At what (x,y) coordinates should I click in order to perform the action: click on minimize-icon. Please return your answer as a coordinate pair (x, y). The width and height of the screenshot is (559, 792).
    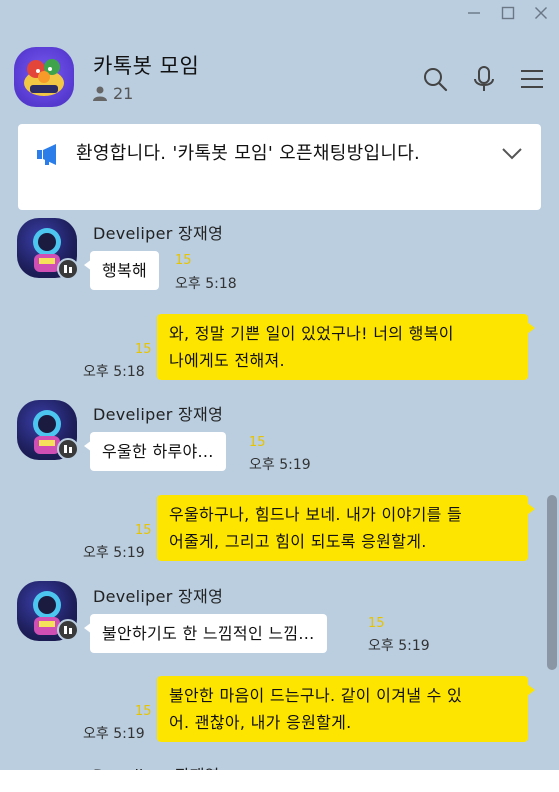
    Looking at the image, I should click on (474, 13).